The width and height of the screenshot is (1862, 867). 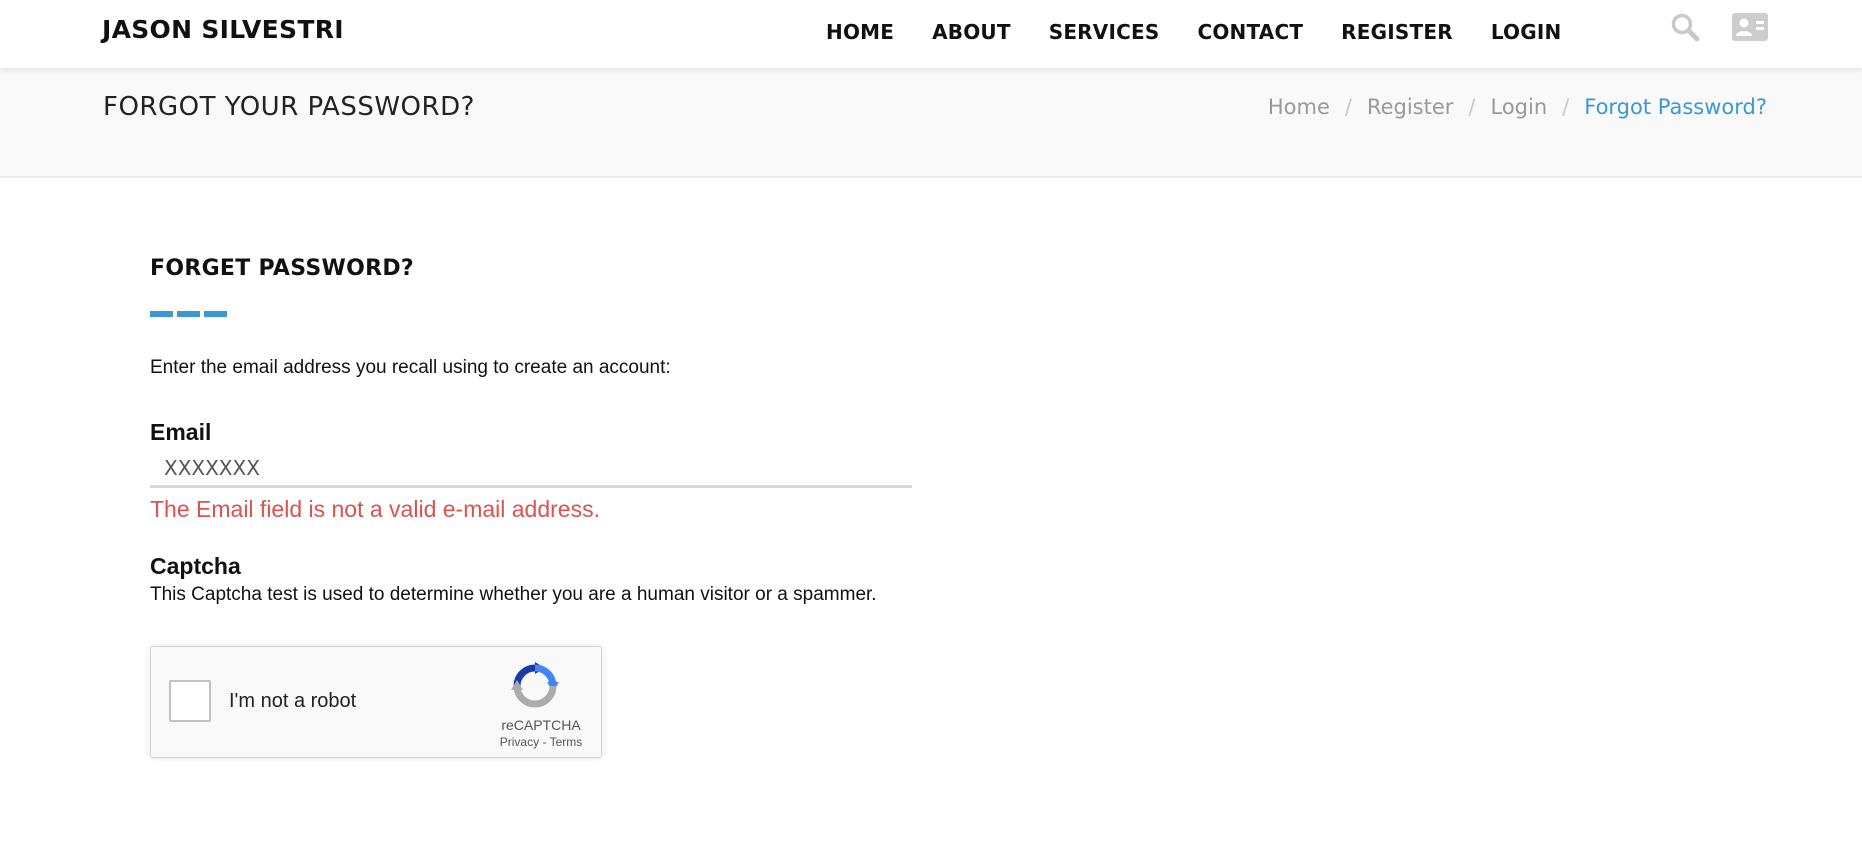 I want to click on nav-home: HOME, so click(x=860, y=32).